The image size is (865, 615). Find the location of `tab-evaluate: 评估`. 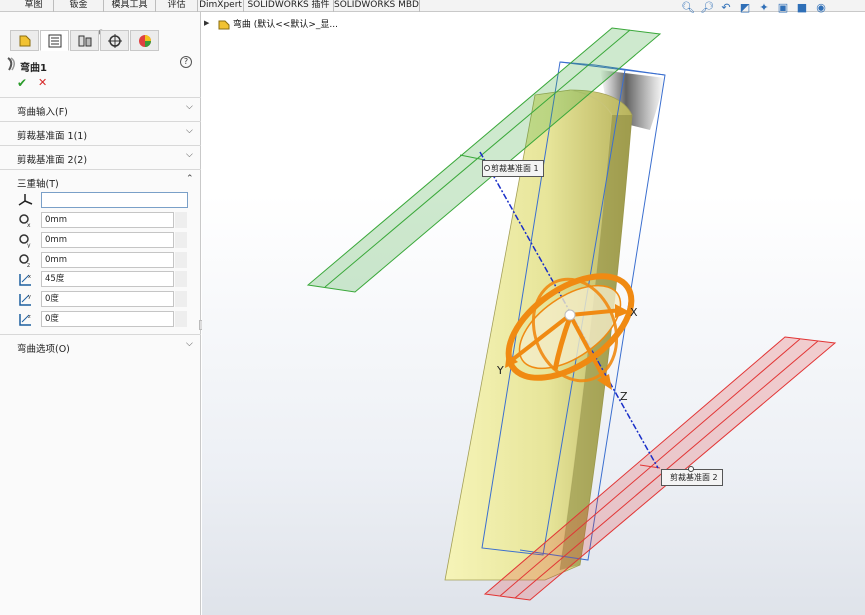

tab-evaluate: 评估 is located at coordinates (177, 6).